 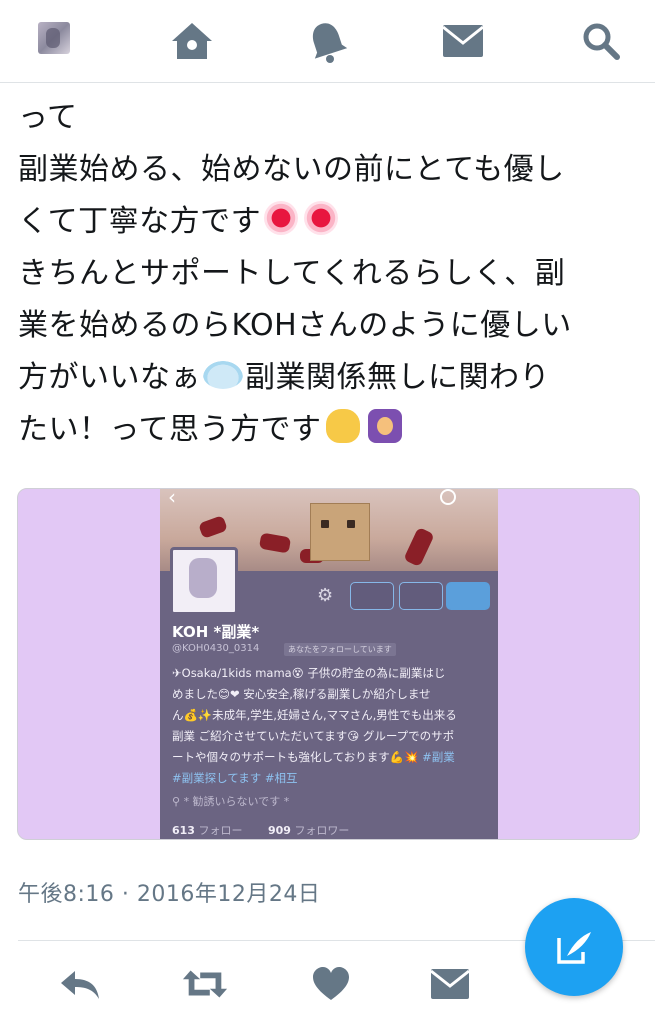 What do you see at coordinates (183, 830) in the screenshot?
I see `following-count: 613` at bounding box center [183, 830].